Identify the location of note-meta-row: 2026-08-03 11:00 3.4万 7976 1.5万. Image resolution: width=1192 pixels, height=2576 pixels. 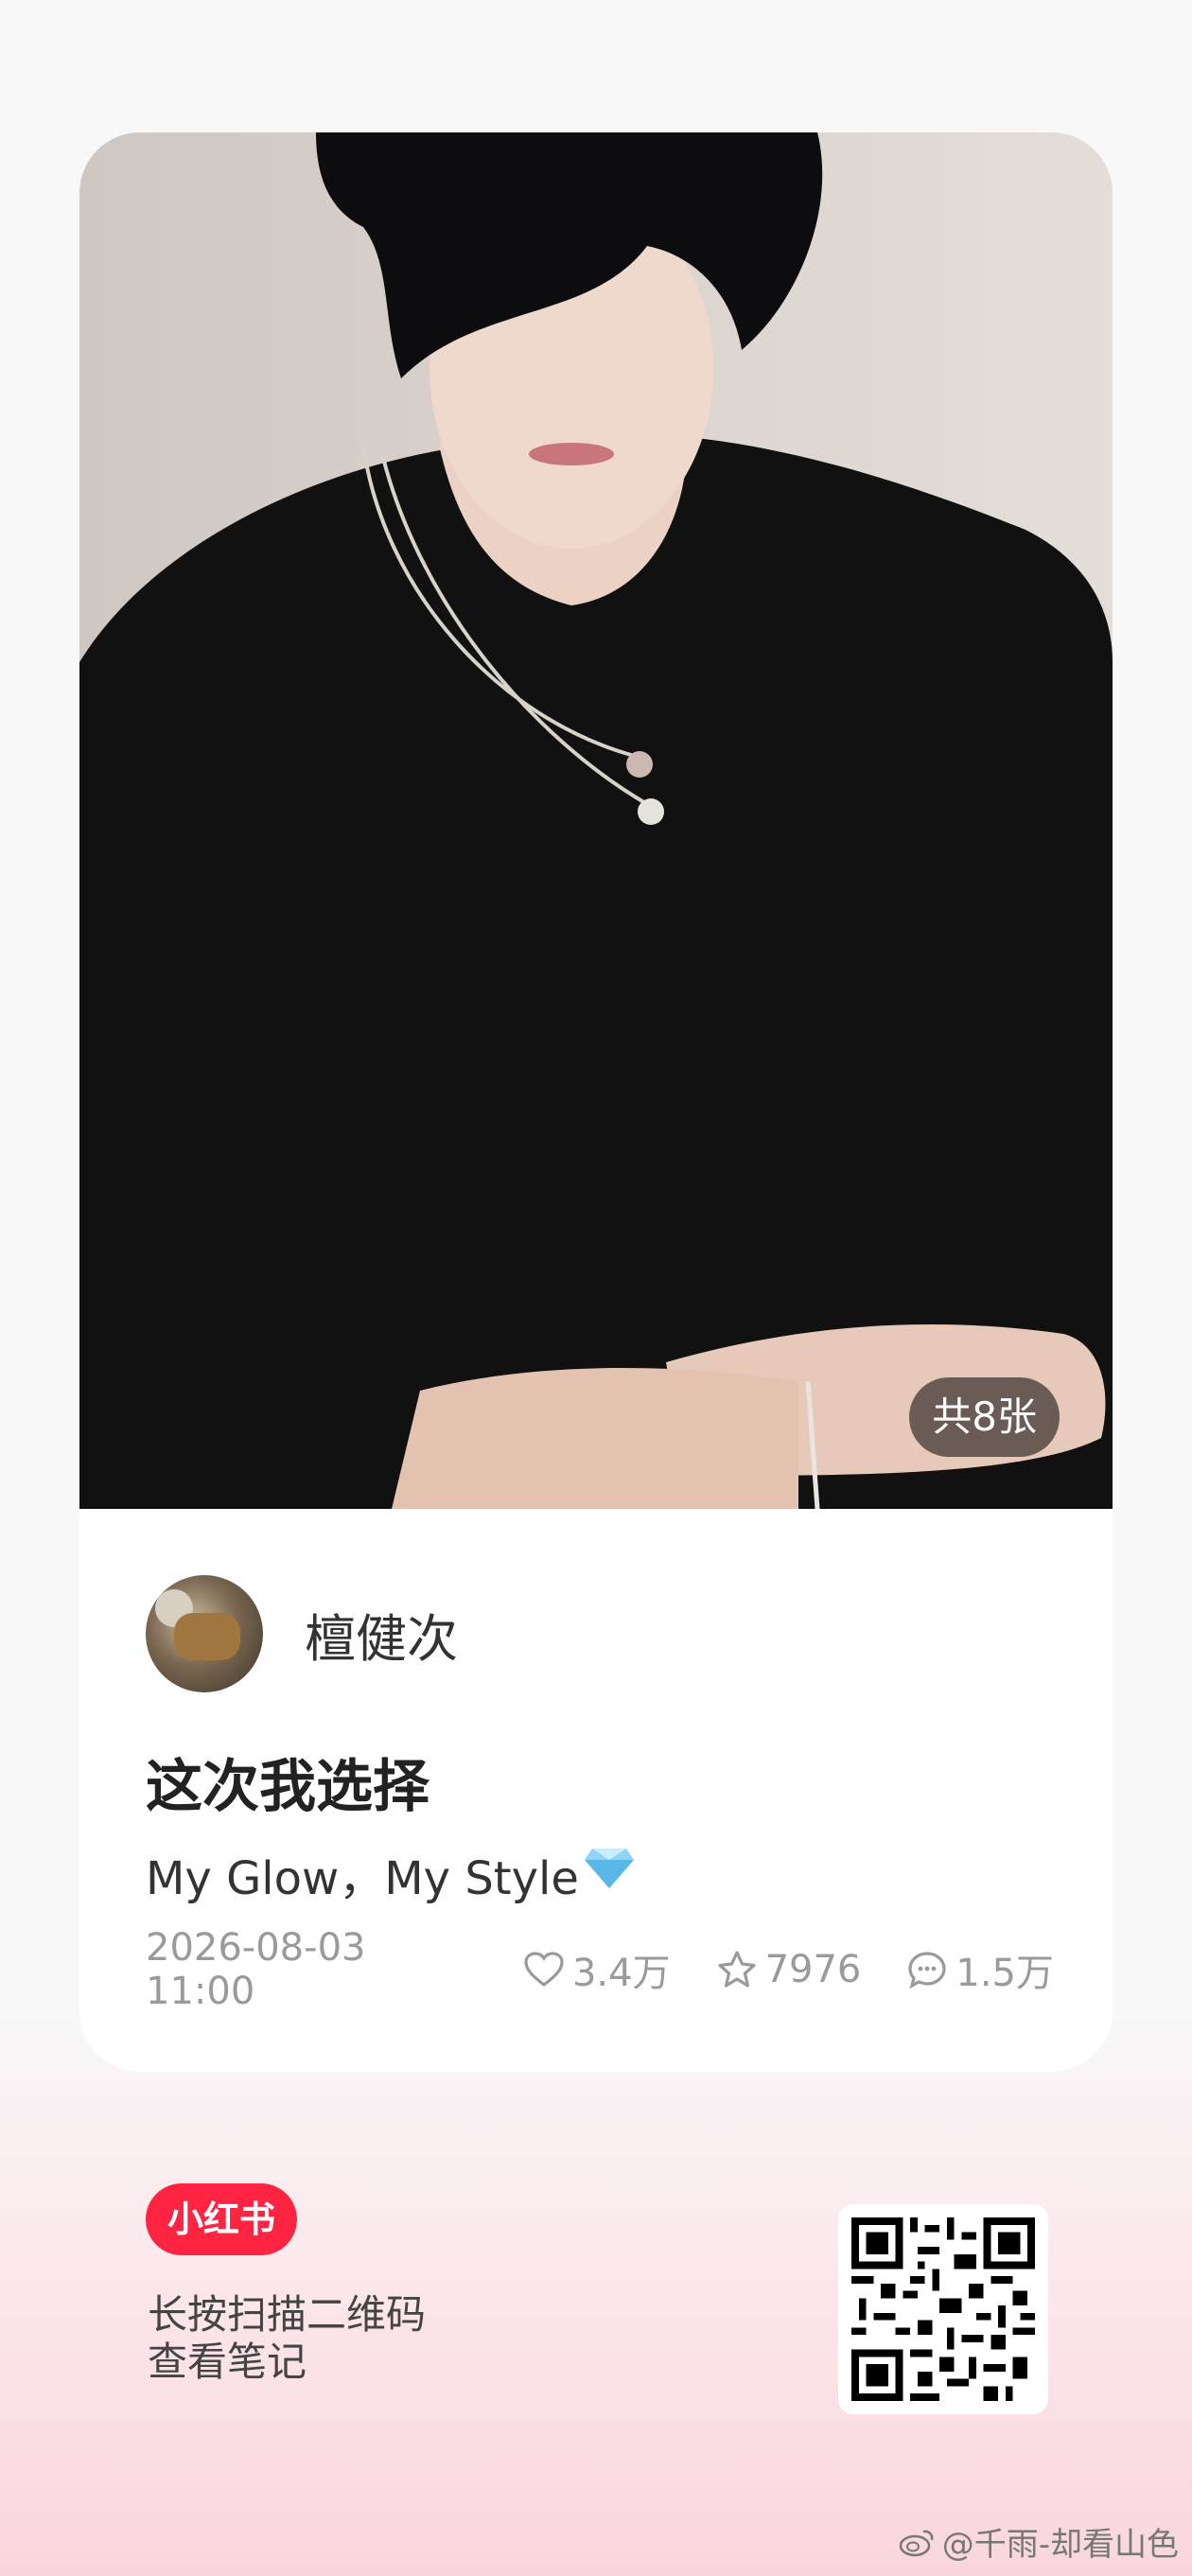
(600, 1970).